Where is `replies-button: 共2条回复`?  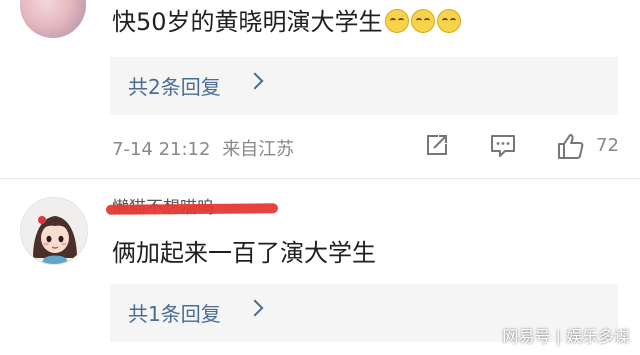
replies-button: 共2条回复 is located at coordinates (364, 86).